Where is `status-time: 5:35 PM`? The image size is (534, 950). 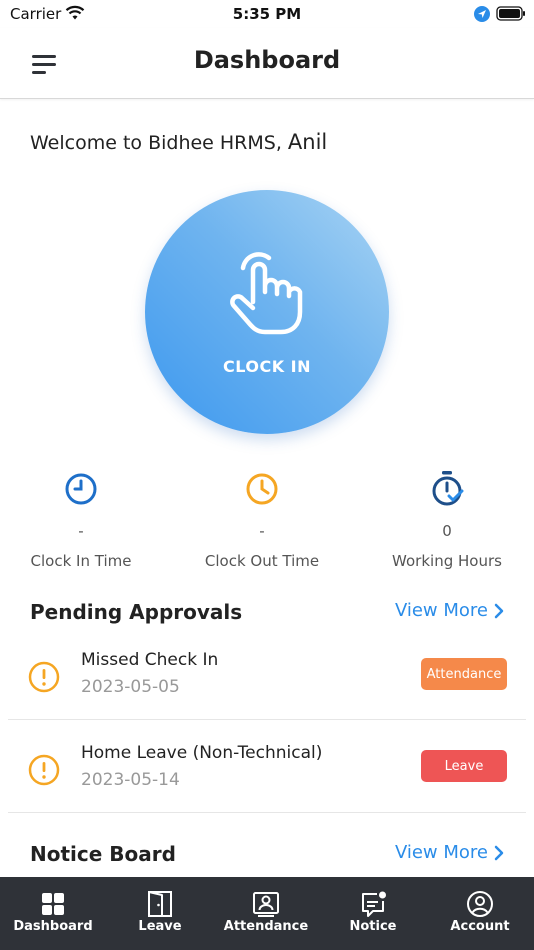 status-time: 5:35 PM is located at coordinates (267, 14).